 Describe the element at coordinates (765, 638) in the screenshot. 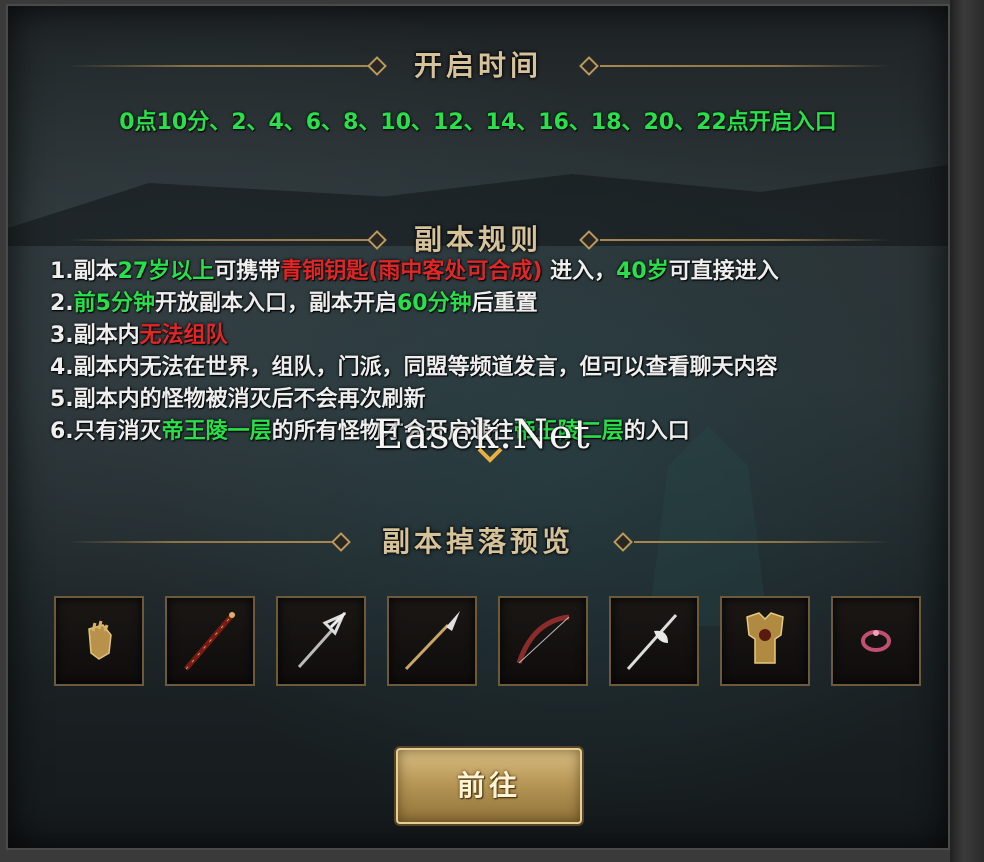

I see `armor-icon` at that location.